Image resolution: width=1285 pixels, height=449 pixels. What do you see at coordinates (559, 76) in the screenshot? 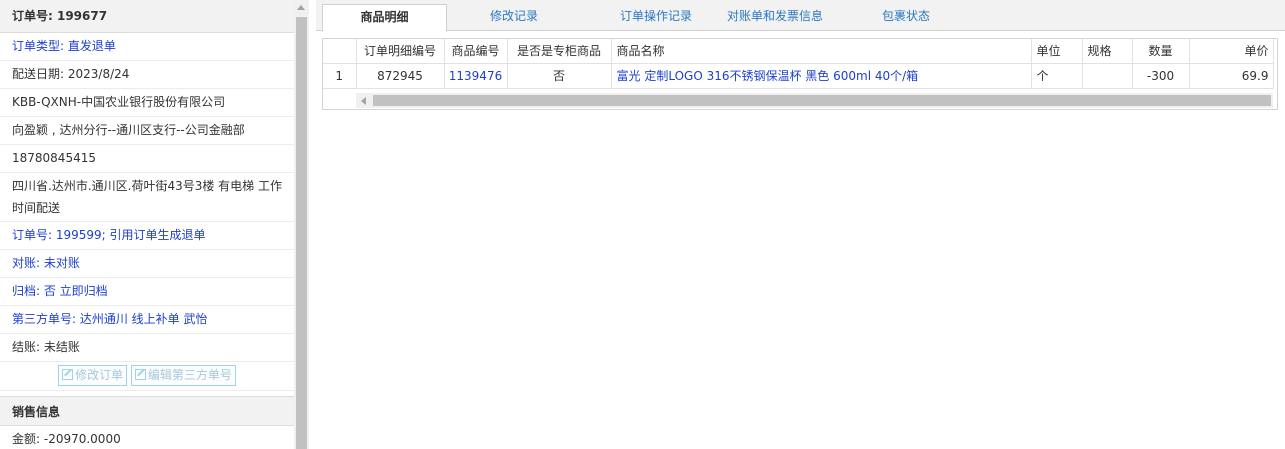
I see `cell-is-counter: 否` at bounding box center [559, 76].